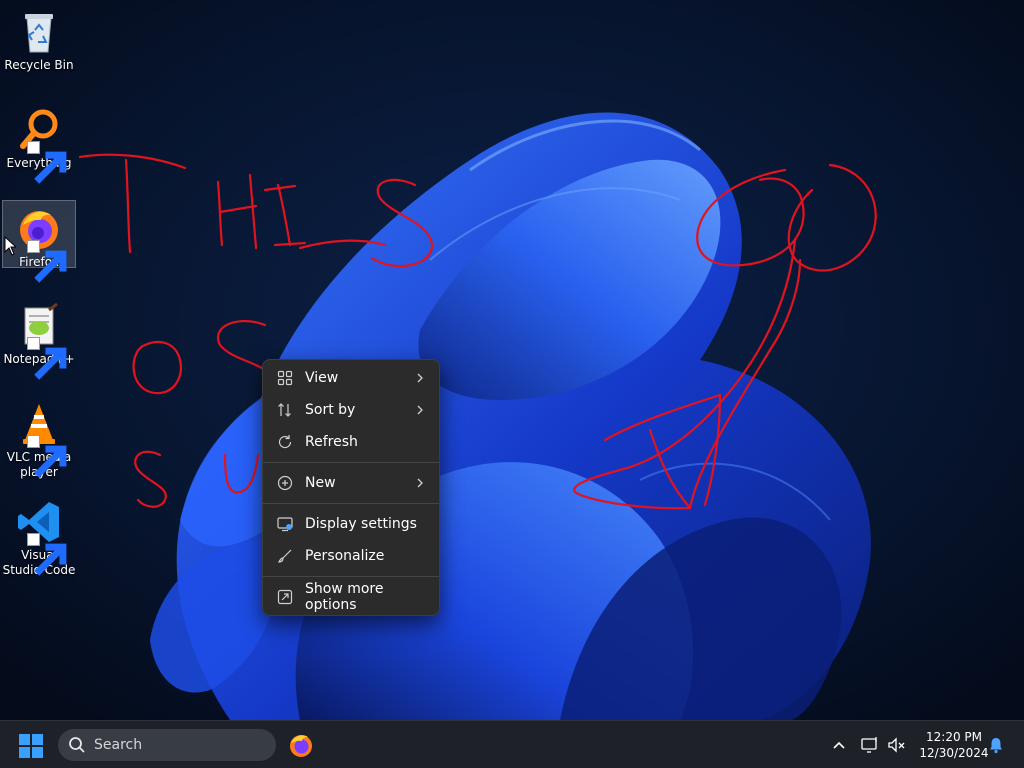 This screenshot has height=768, width=1024. What do you see at coordinates (896, 745) in the screenshot?
I see `volume-muted-icon` at bounding box center [896, 745].